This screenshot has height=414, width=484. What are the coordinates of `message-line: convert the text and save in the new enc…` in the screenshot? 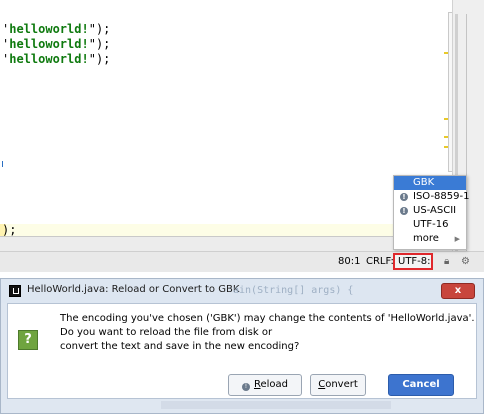 It's located at (180, 346).